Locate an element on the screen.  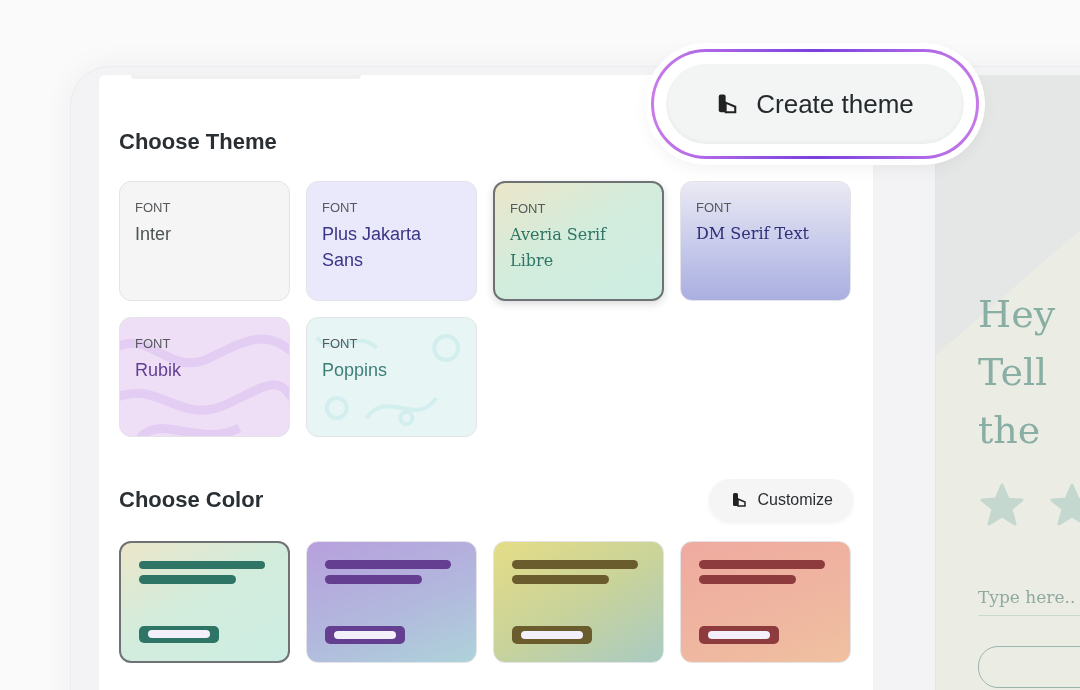
preview-heading: Tell is located at coordinates (1013, 372).